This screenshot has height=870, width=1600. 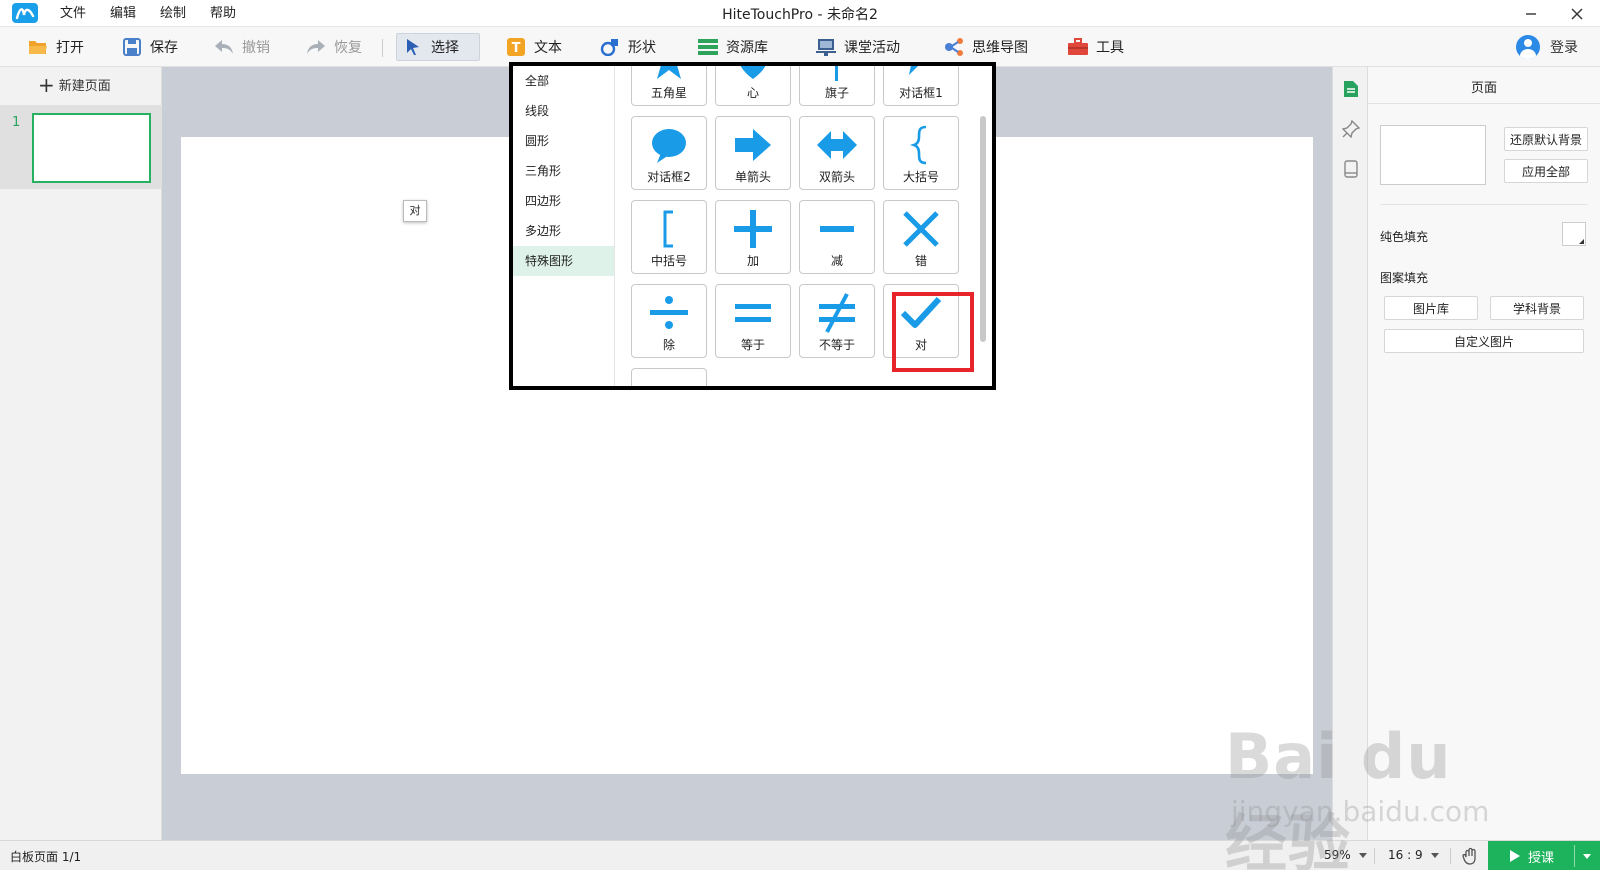 What do you see at coordinates (563, 231) in the screenshot?
I see `shape-category-item: 多边形` at bounding box center [563, 231].